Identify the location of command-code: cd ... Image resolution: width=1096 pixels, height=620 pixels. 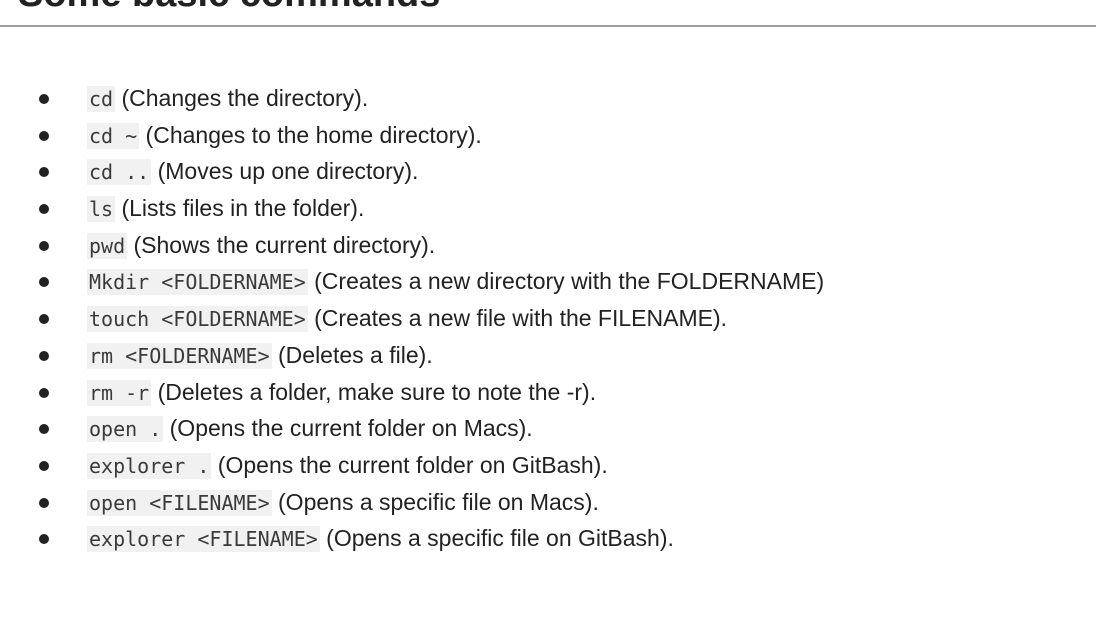
(119, 172).